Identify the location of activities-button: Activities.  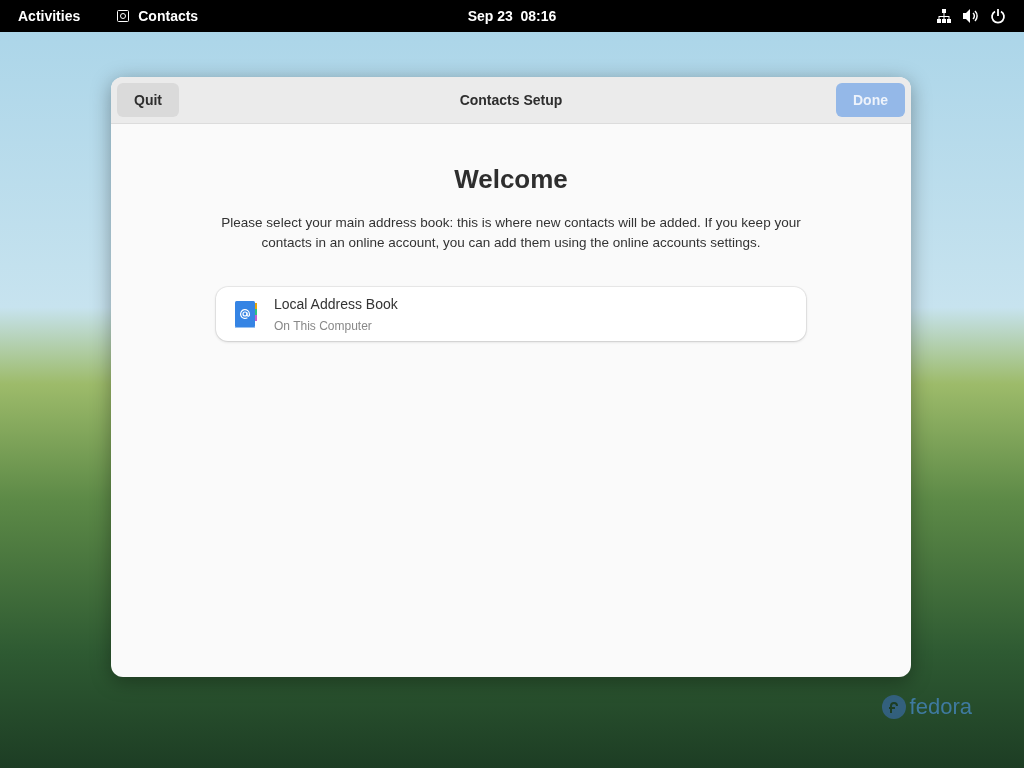
(49, 16).